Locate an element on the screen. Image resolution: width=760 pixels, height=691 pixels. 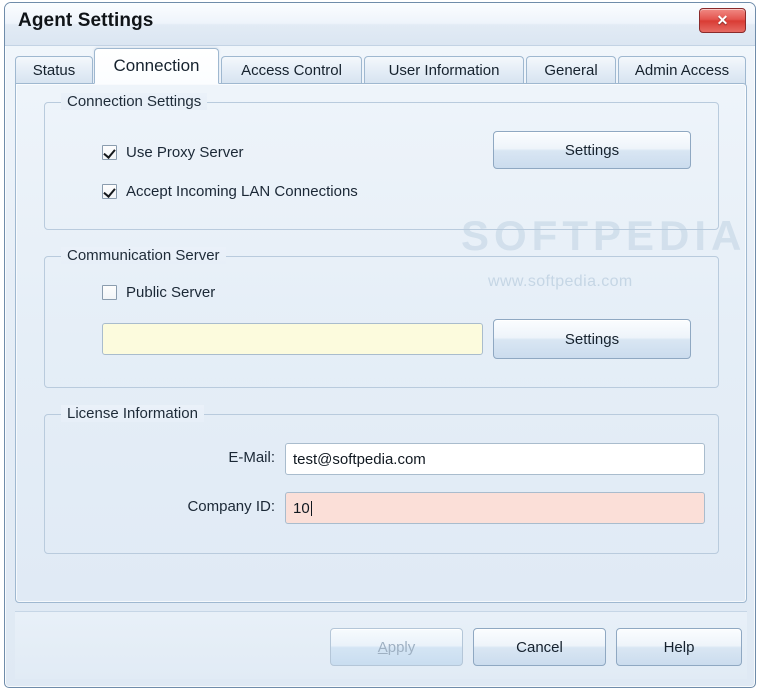
proxy-settings-button: Settings is located at coordinates (592, 150).